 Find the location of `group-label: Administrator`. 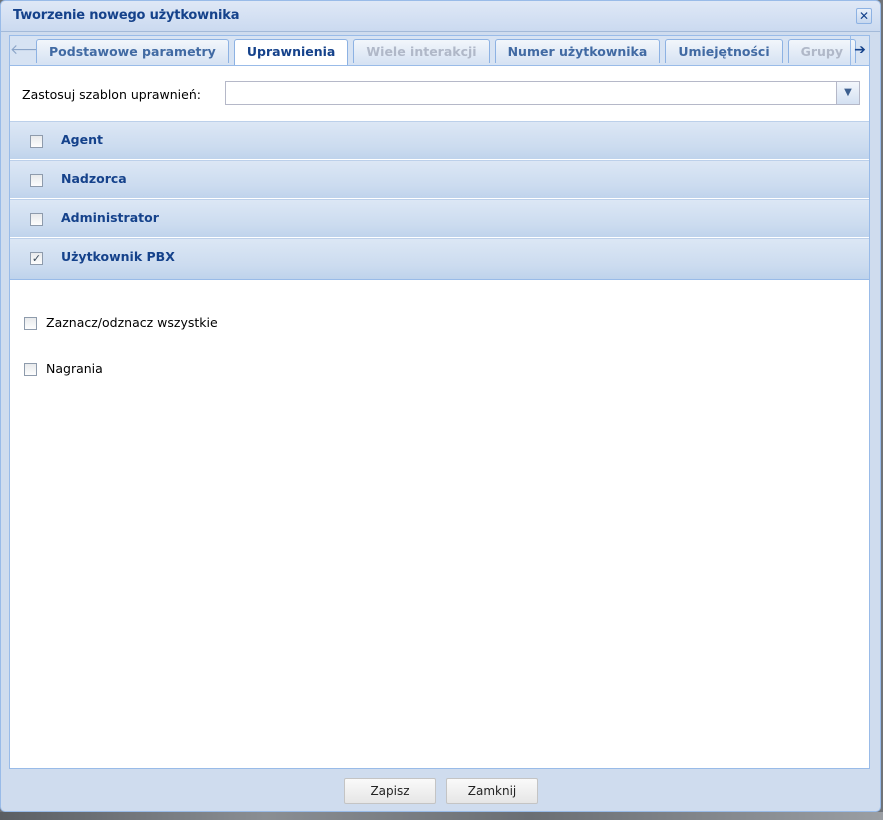

group-label: Administrator is located at coordinates (110, 217).